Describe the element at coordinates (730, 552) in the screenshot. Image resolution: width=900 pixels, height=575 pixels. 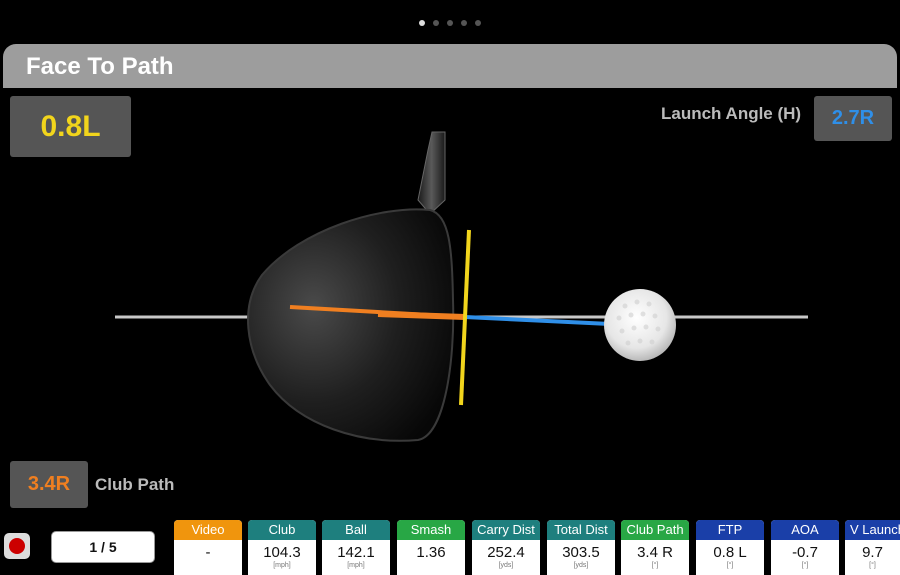
I see `metric-value: 0.8 L` at that location.